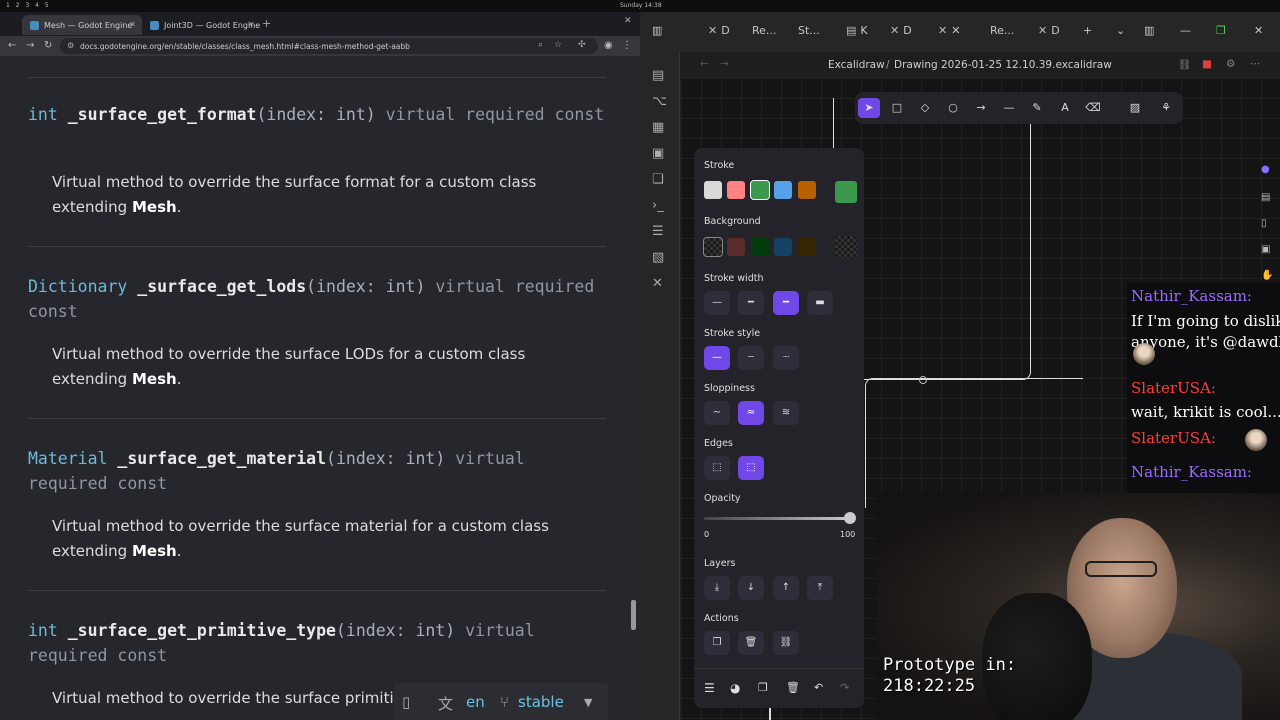 This screenshot has height=720, width=1280. Describe the element at coordinates (1149, 30) in the screenshot. I see `right-sidebar-toggle-icon: ▥` at that location.